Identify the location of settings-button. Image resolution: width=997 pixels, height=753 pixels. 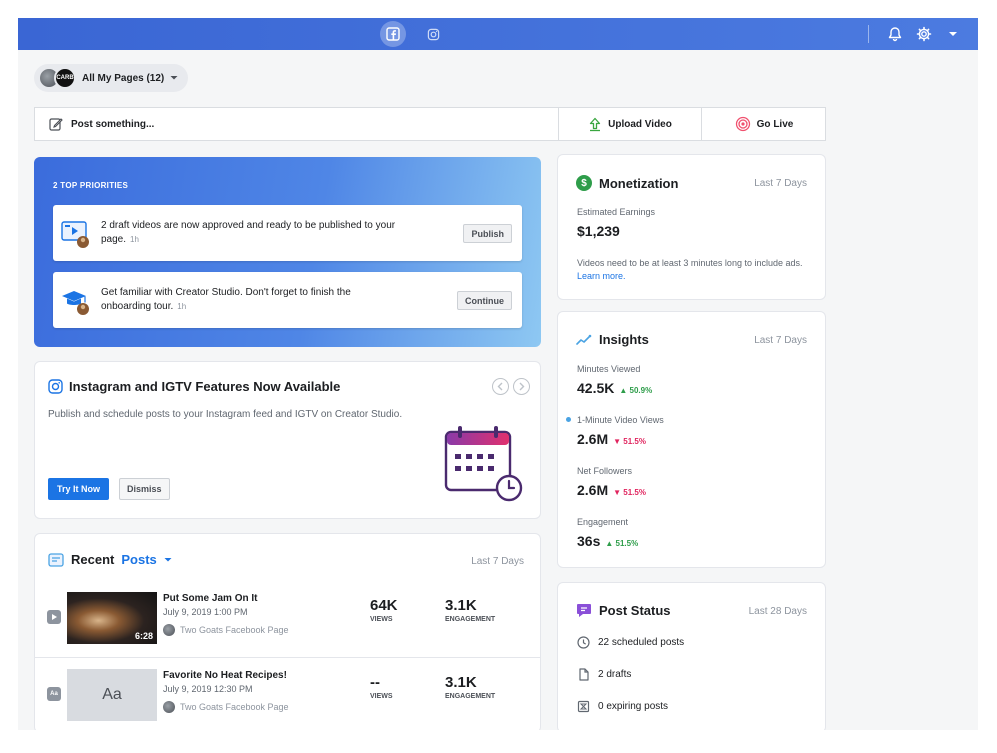
(924, 34).